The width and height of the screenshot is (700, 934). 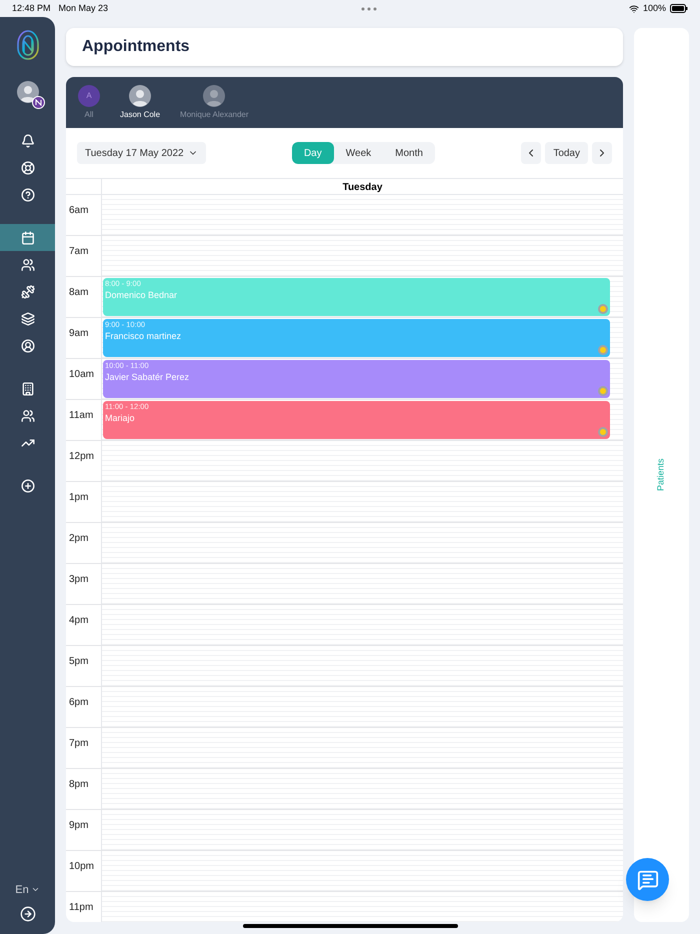 I want to click on staff-tab: Jason Cole, so click(x=140, y=103).